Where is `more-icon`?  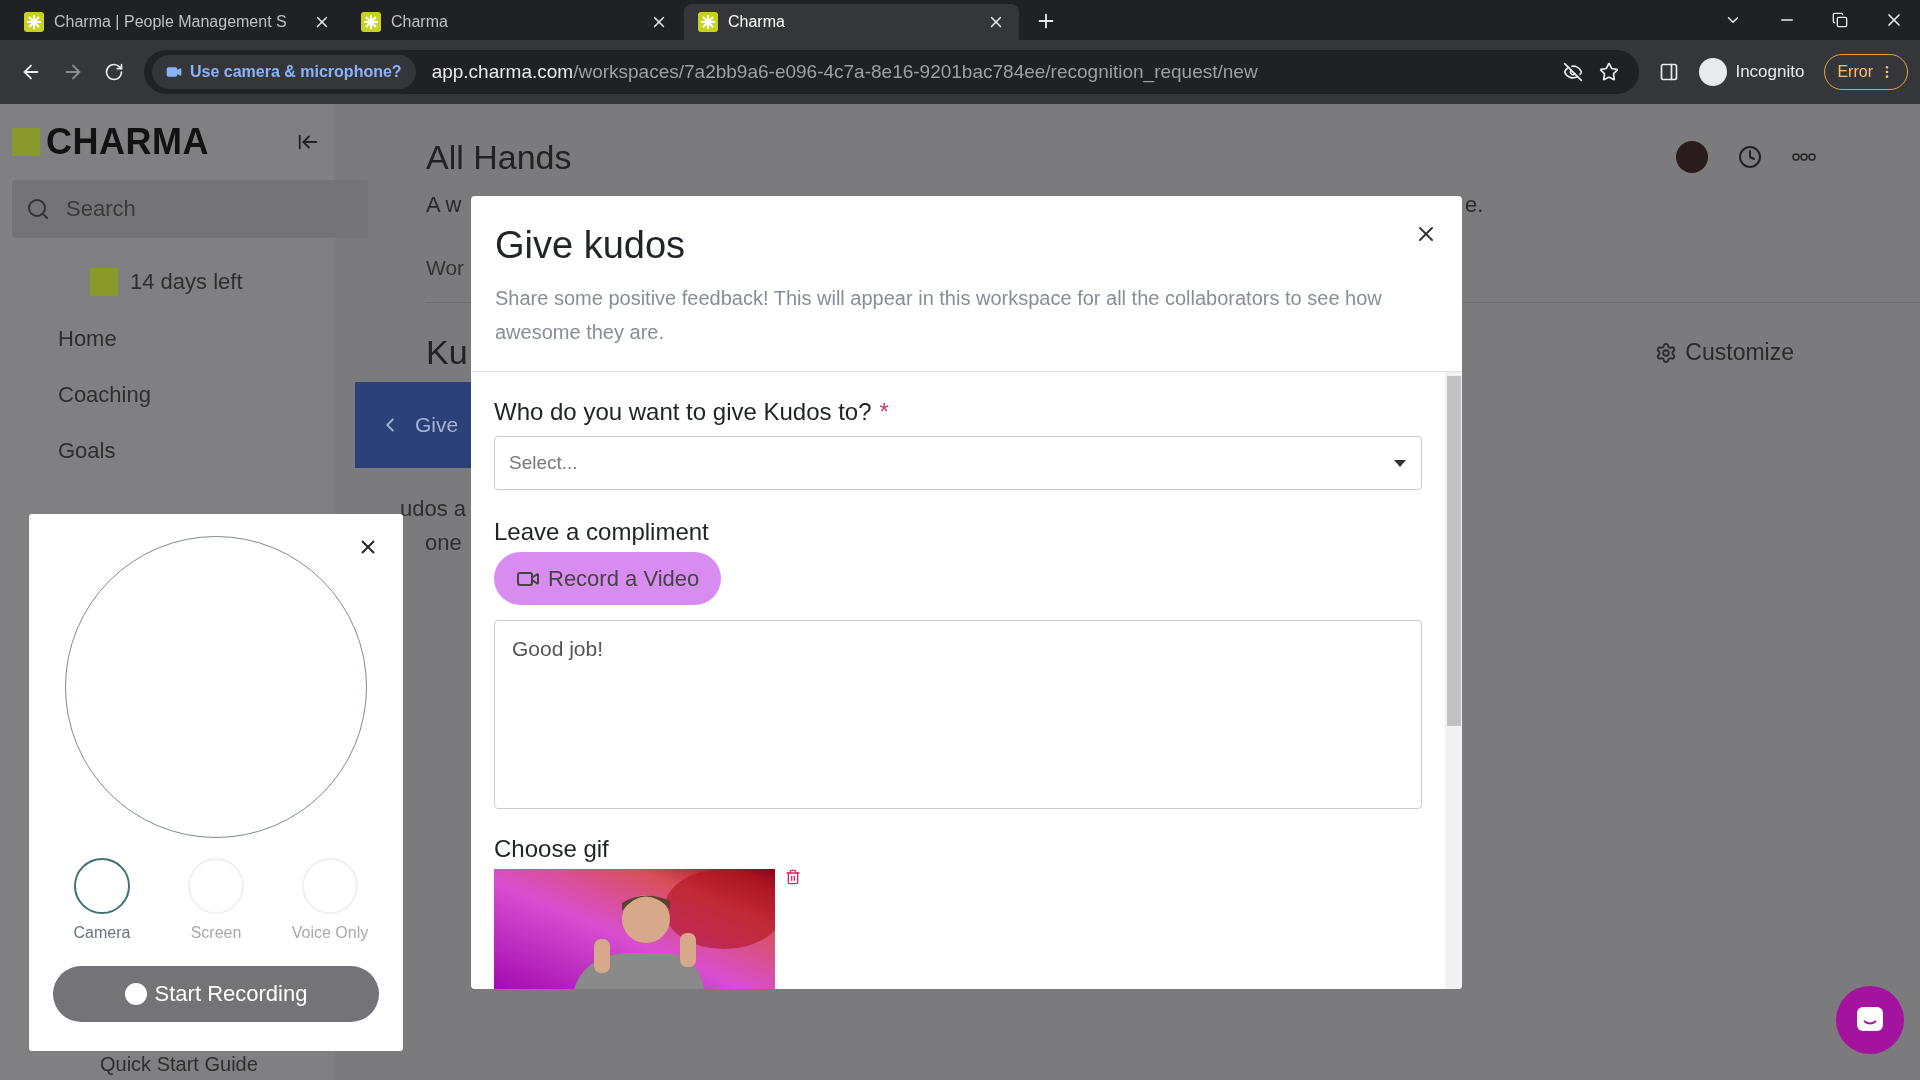 more-icon is located at coordinates (1804, 157).